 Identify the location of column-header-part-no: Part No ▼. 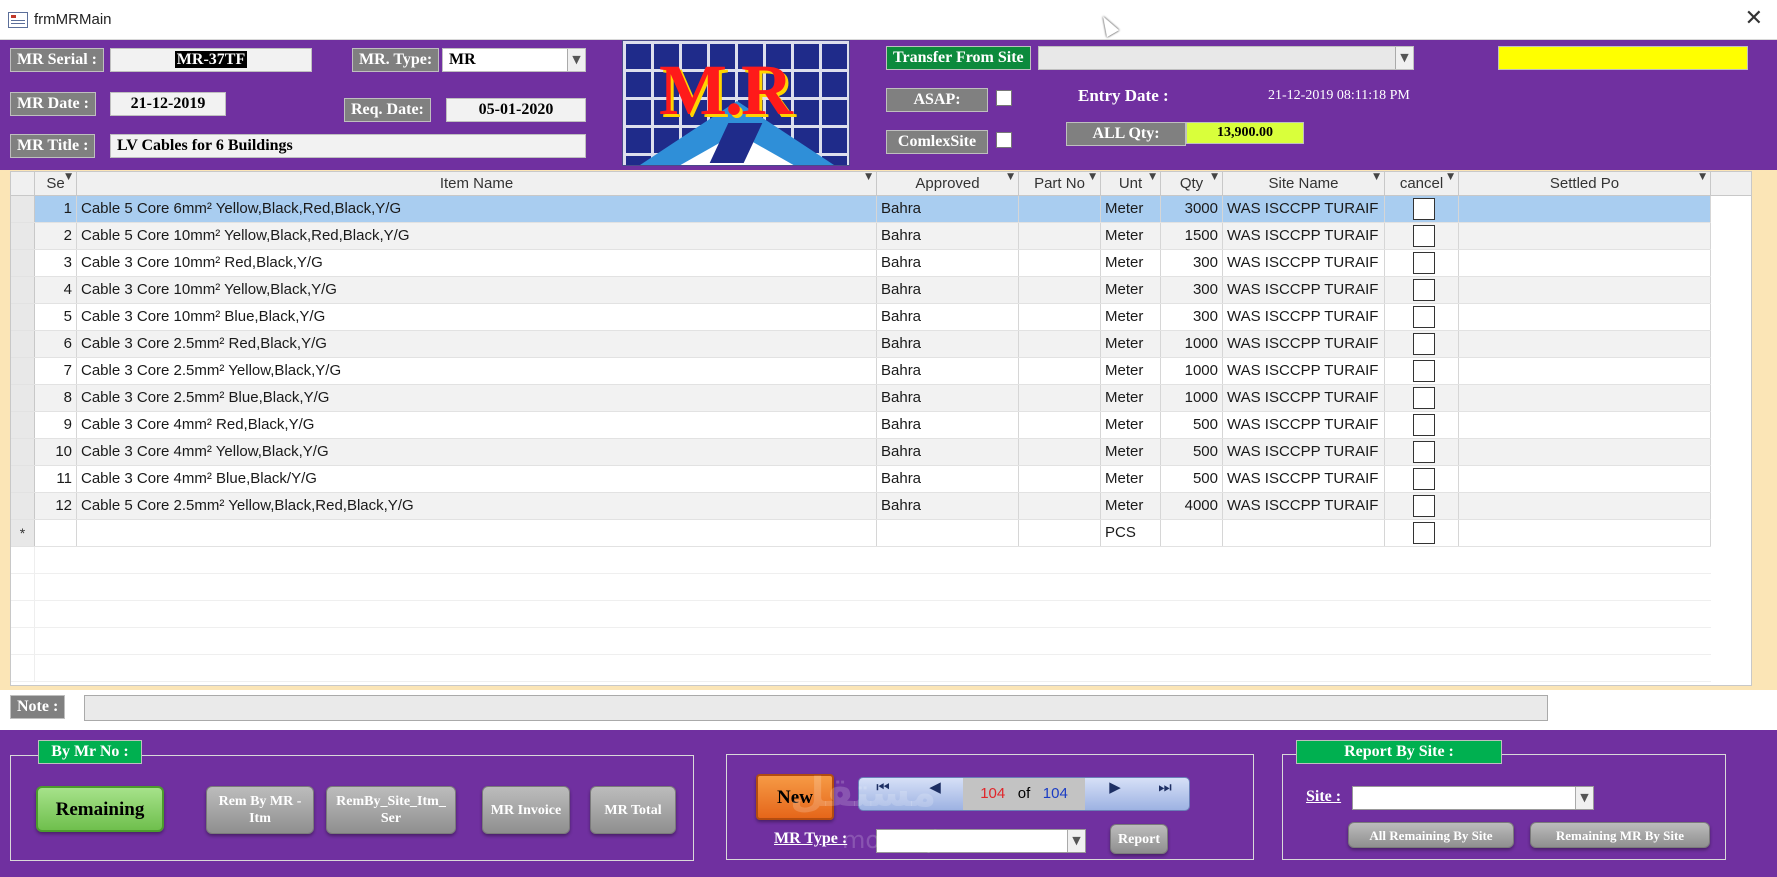
(1060, 184).